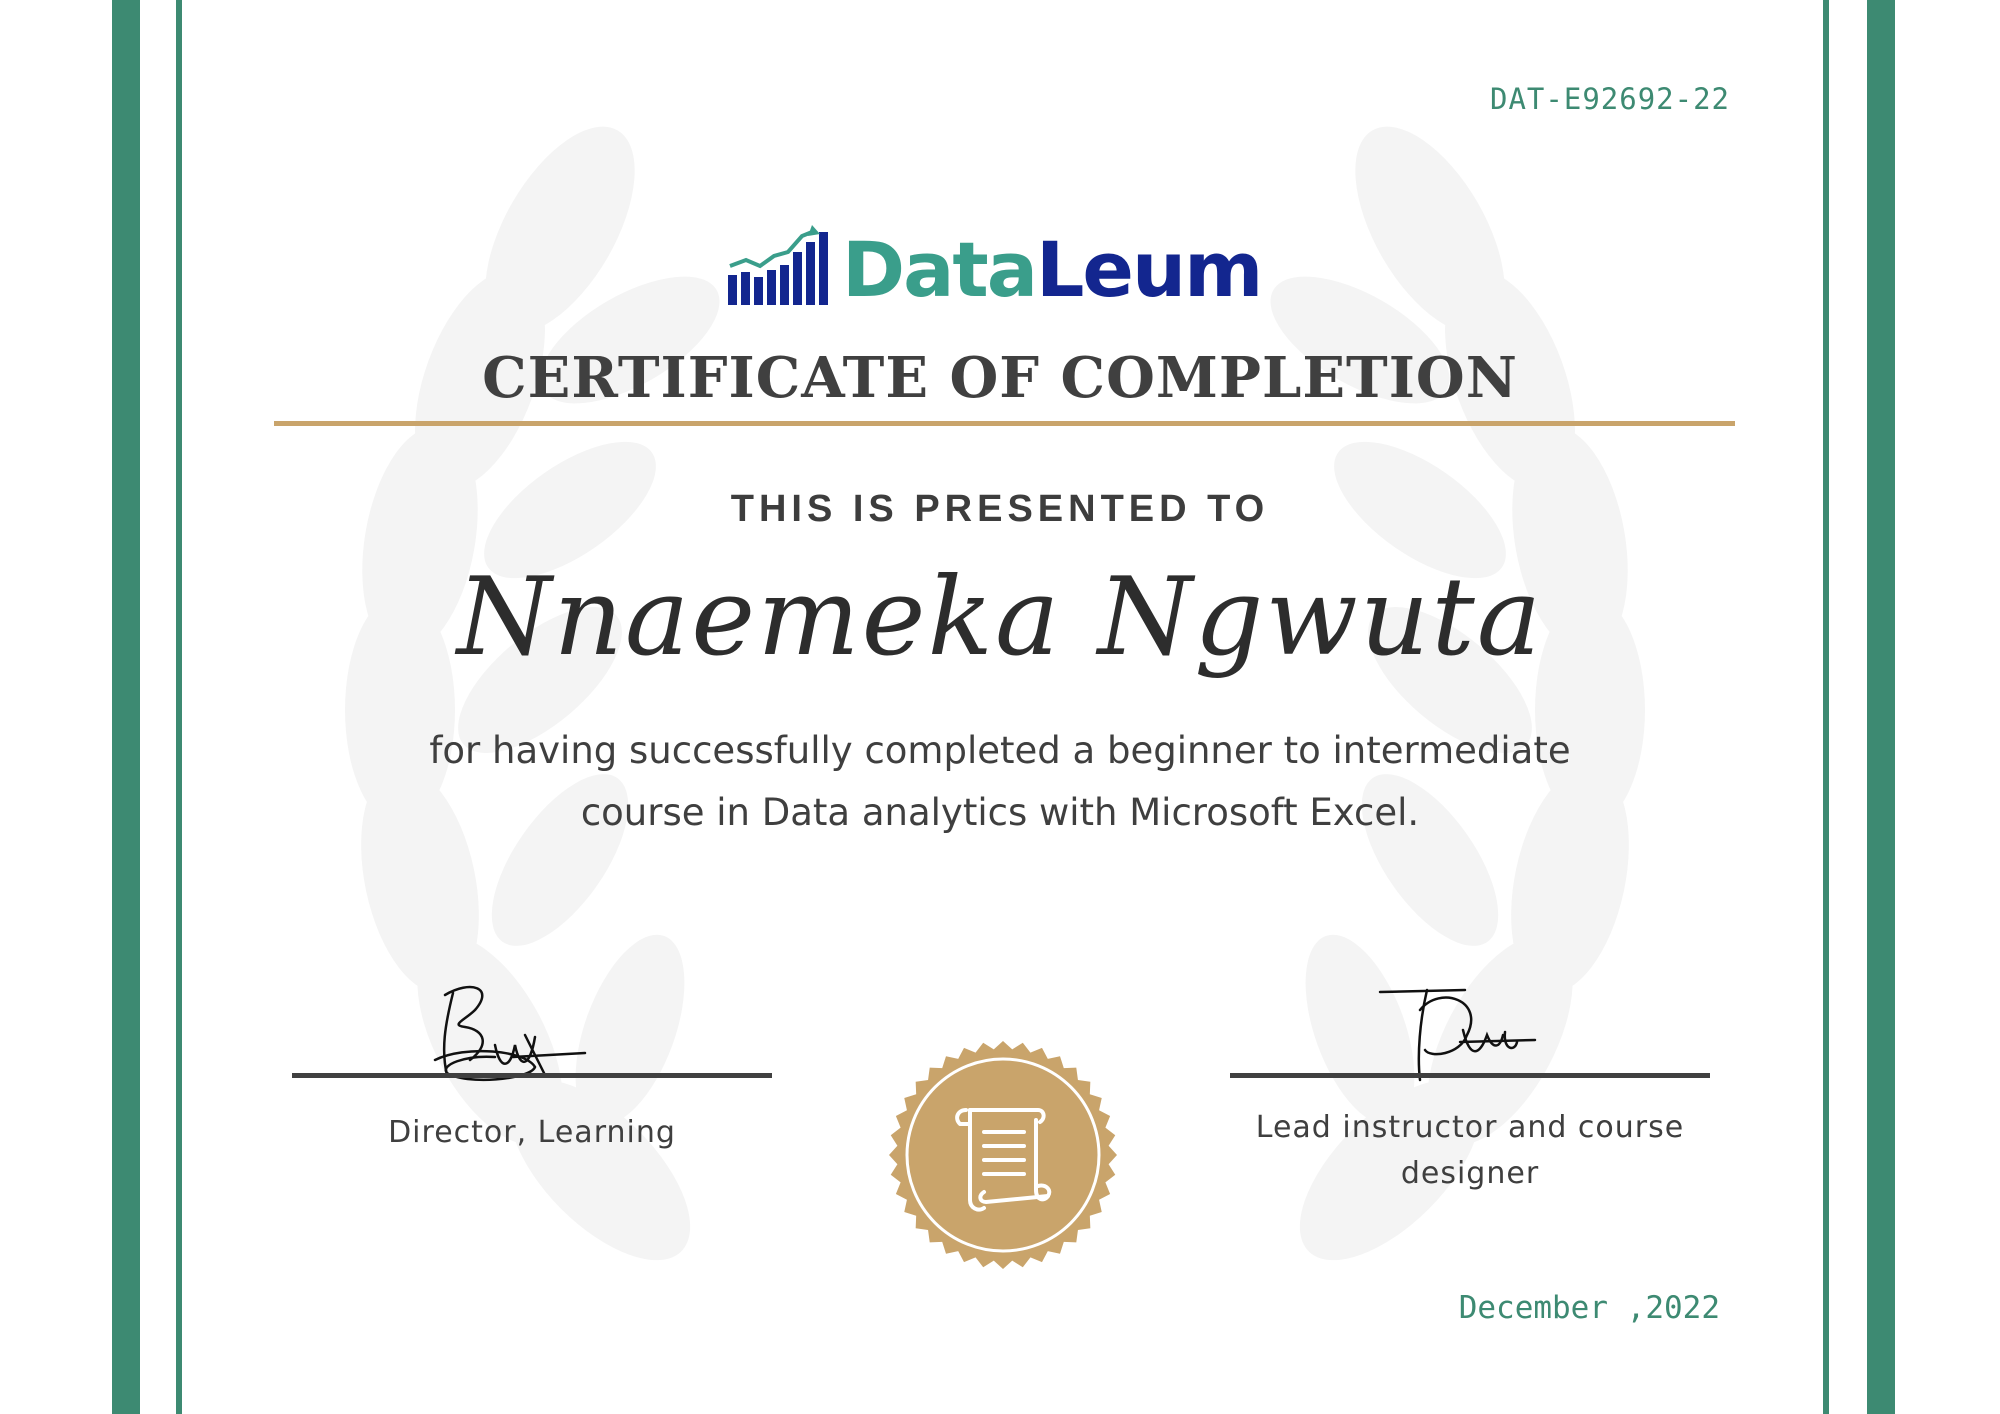 The image size is (2000, 1414). Describe the element at coordinates (1470, 1127) in the screenshot. I see `right-signatory-line-1: Lead instructor and course` at that location.